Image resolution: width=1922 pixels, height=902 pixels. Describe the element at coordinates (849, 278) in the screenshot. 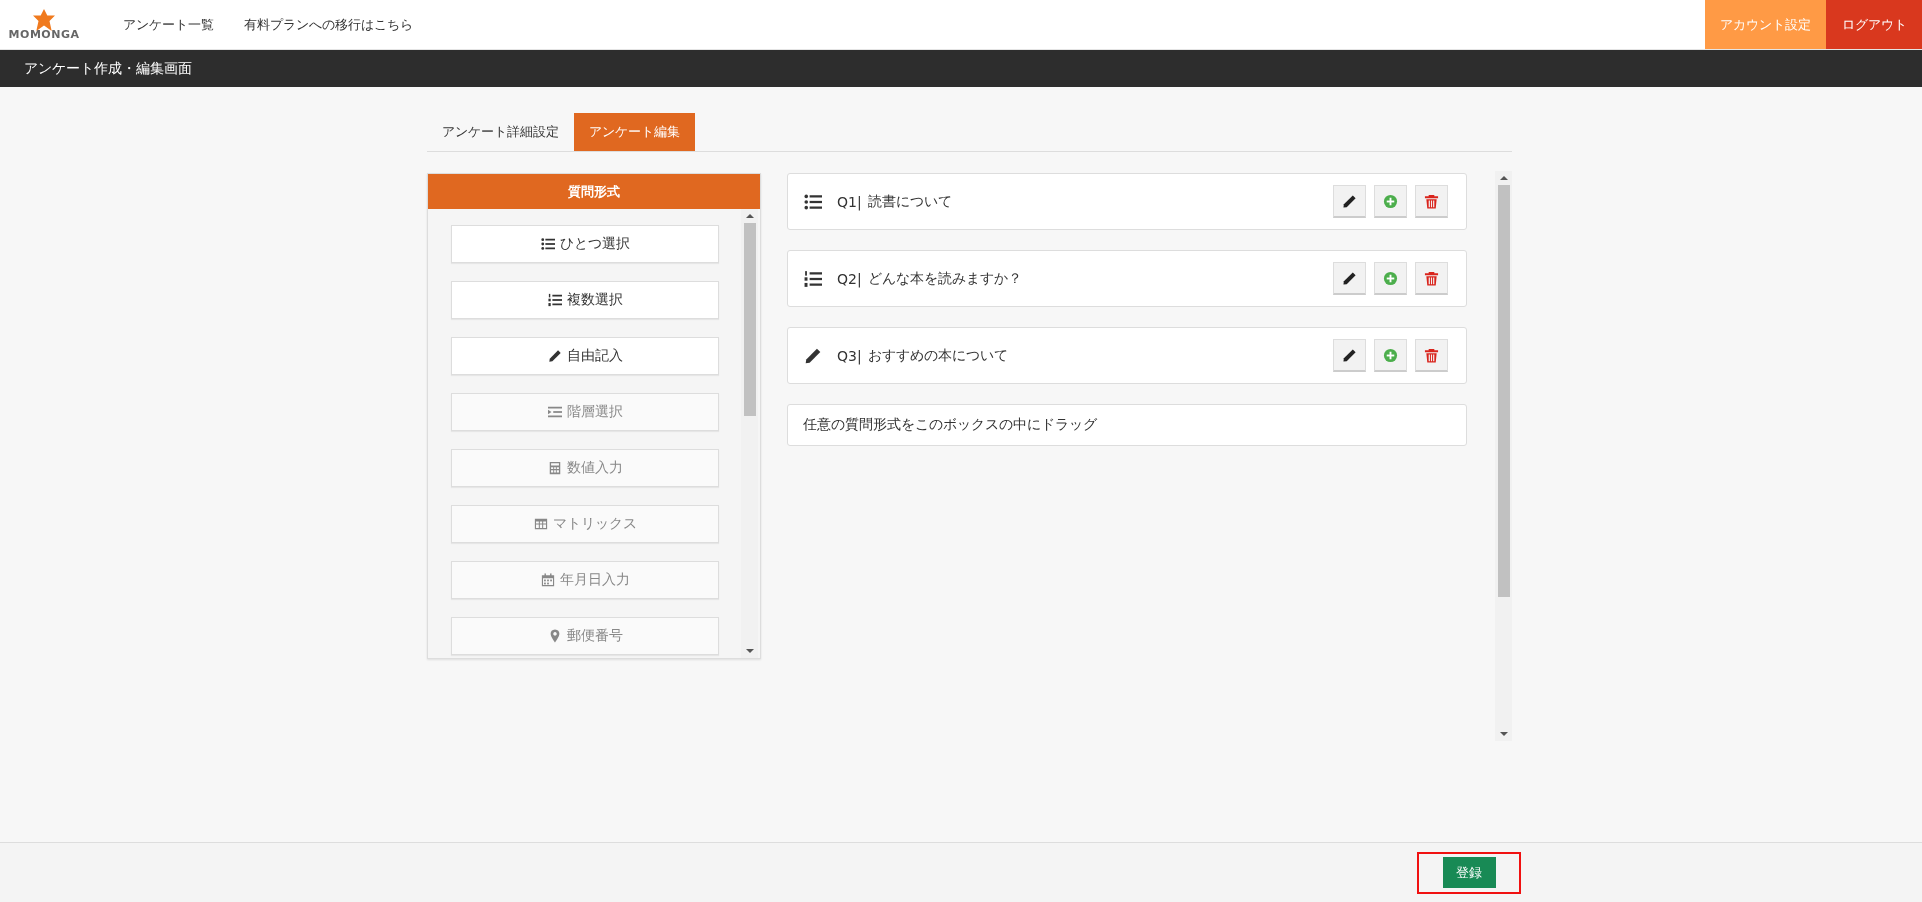

I see `question-number: Q2|` at that location.